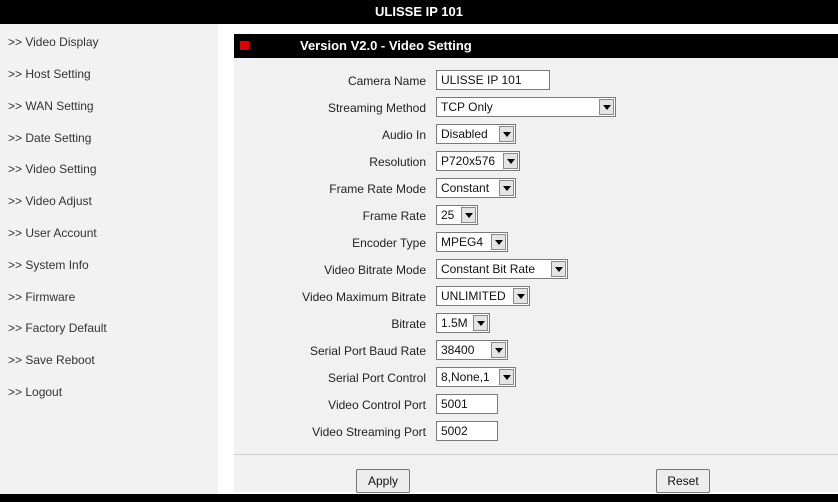 The height and width of the screenshot is (502, 838). Describe the element at coordinates (403, 135) in the screenshot. I see `audio-in-label: Audio In` at that location.